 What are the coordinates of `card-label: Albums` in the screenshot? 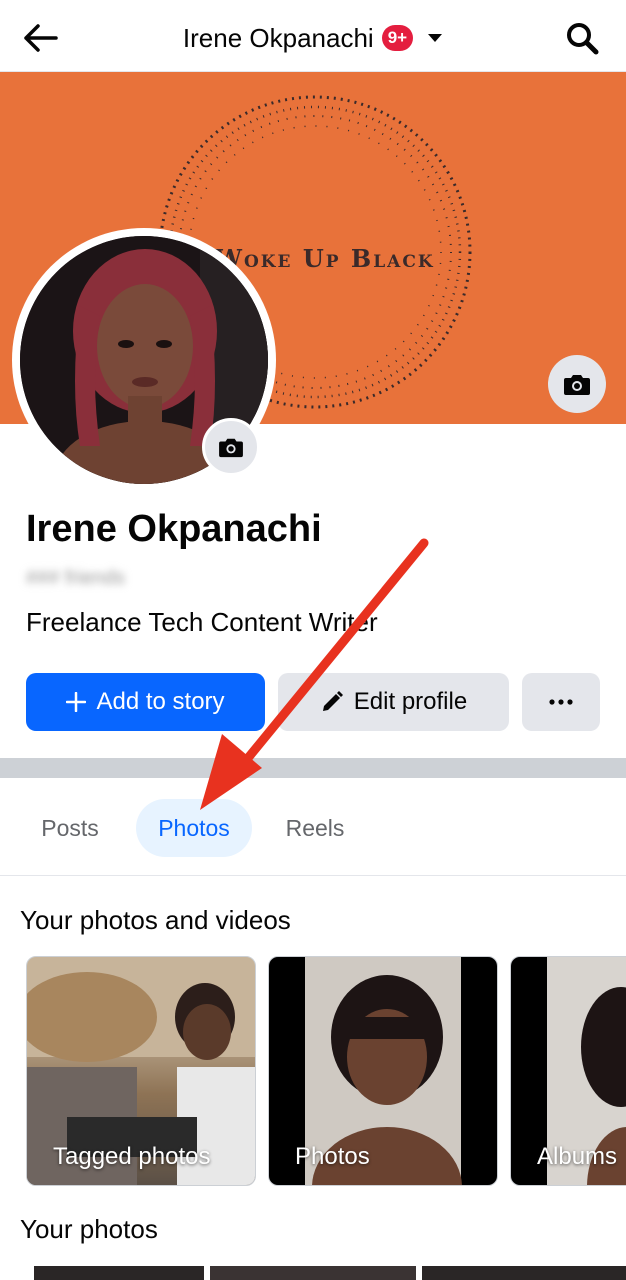 It's located at (577, 1156).